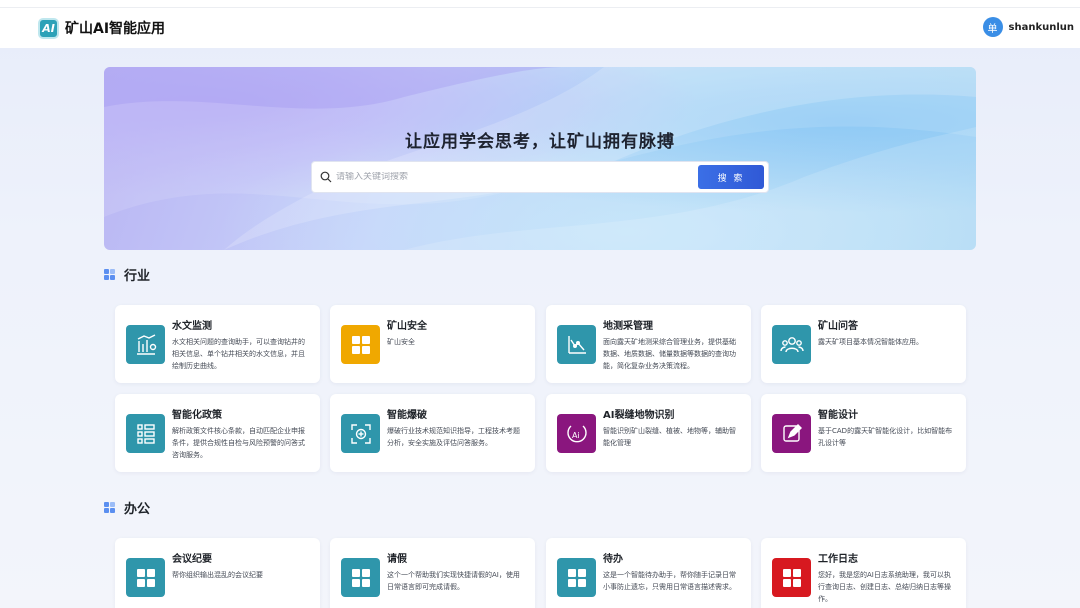 The width and height of the screenshot is (1080, 608). I want to click on card-title: 水文监测, so click(192, 326).